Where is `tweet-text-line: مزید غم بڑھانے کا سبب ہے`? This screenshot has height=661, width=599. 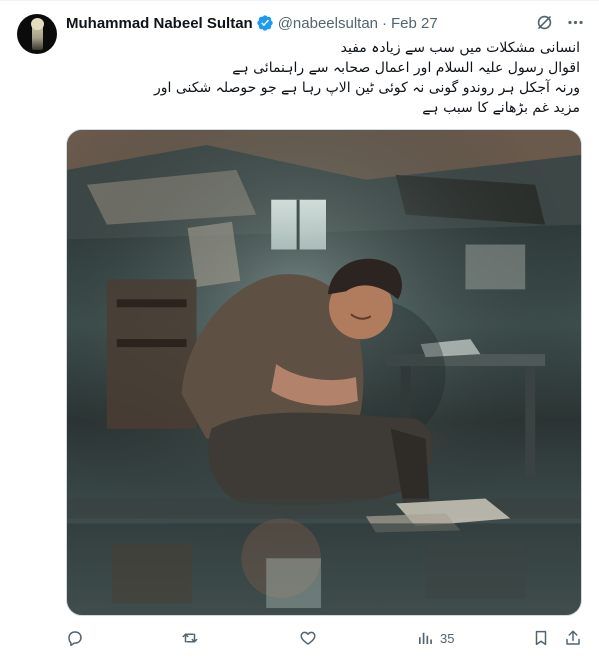 tweet-text-line: مزید غم بڑھانے کا سبب ہے is located at coordinates (501, 108).